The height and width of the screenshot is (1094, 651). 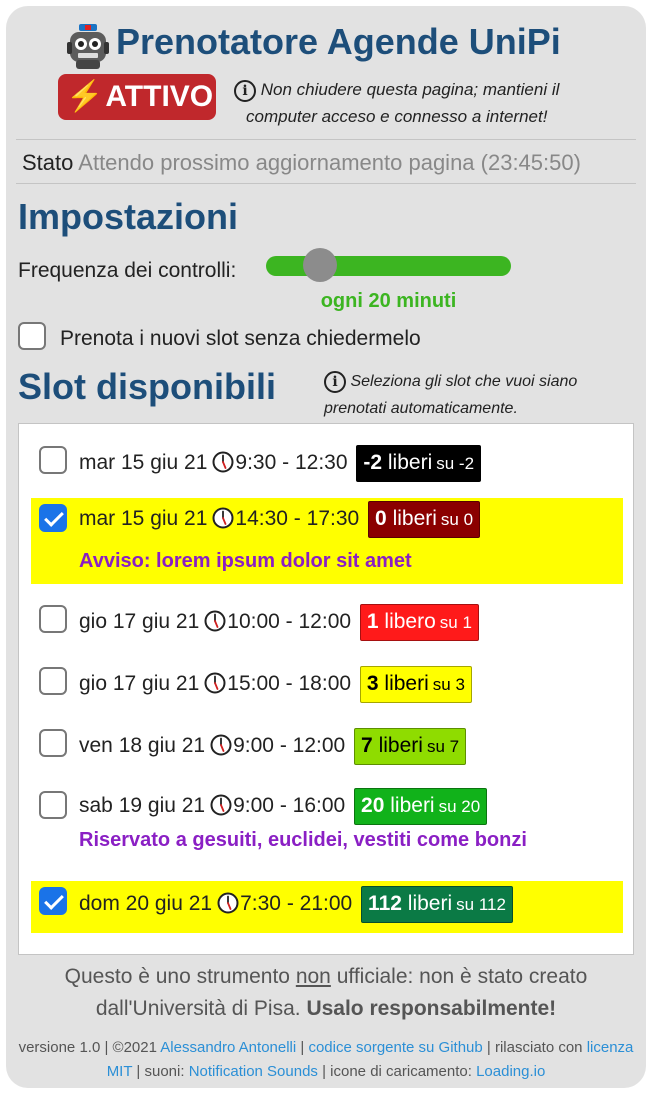 I want to click on availability-badge: 112 liberi su 112, so click(x=437, y=904).